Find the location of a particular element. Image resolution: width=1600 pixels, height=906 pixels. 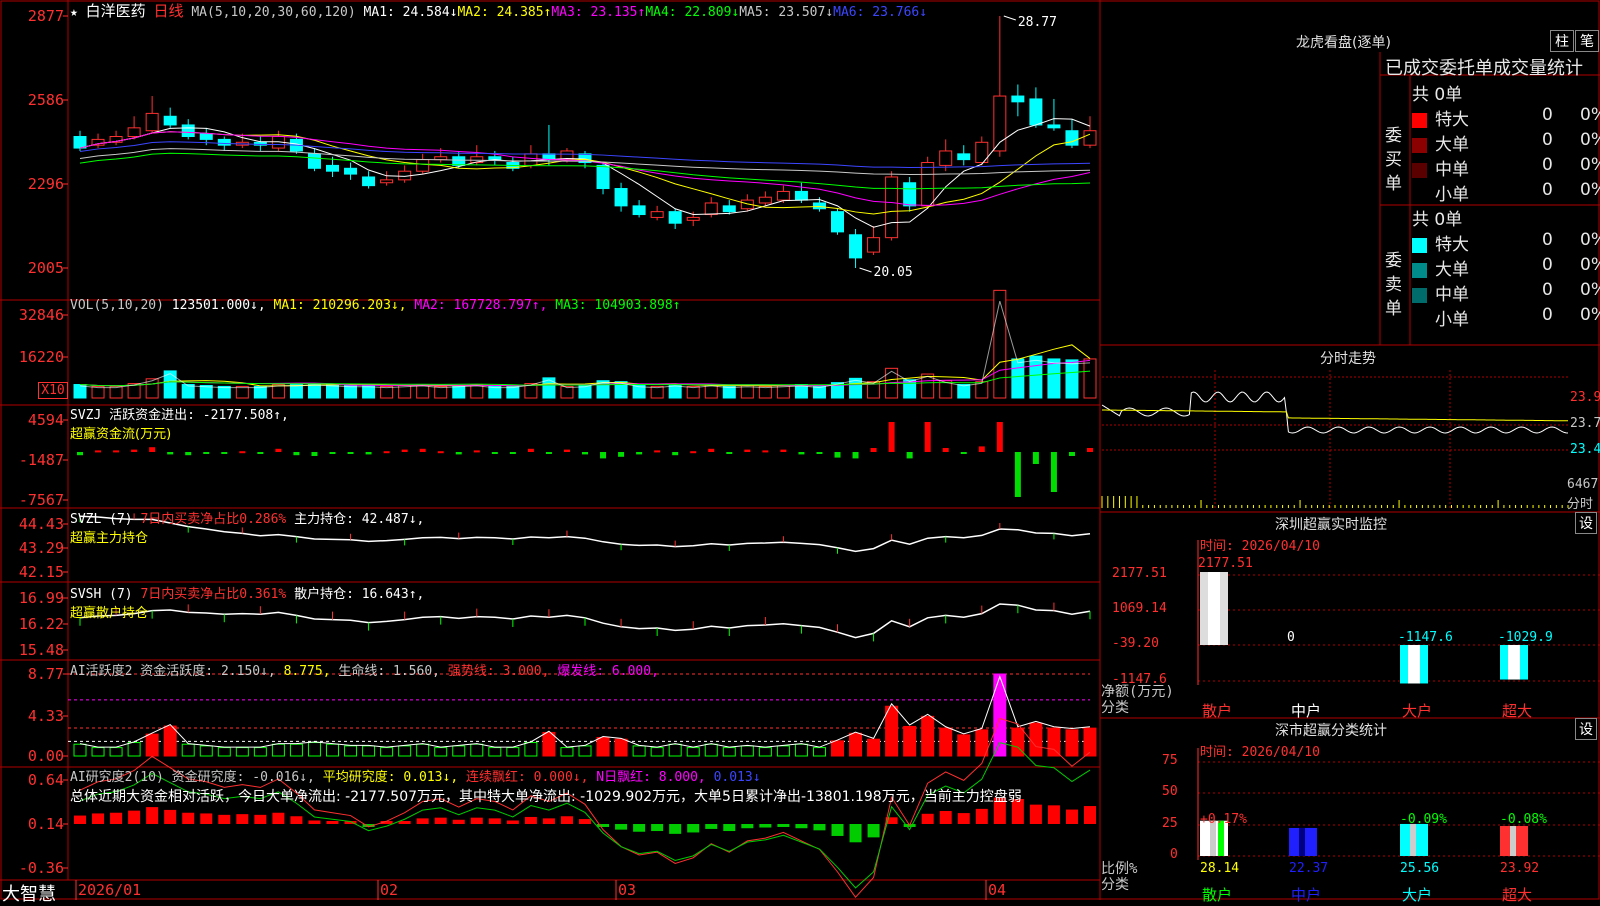

period-label: 日线 is located at coordinates (169, 11).